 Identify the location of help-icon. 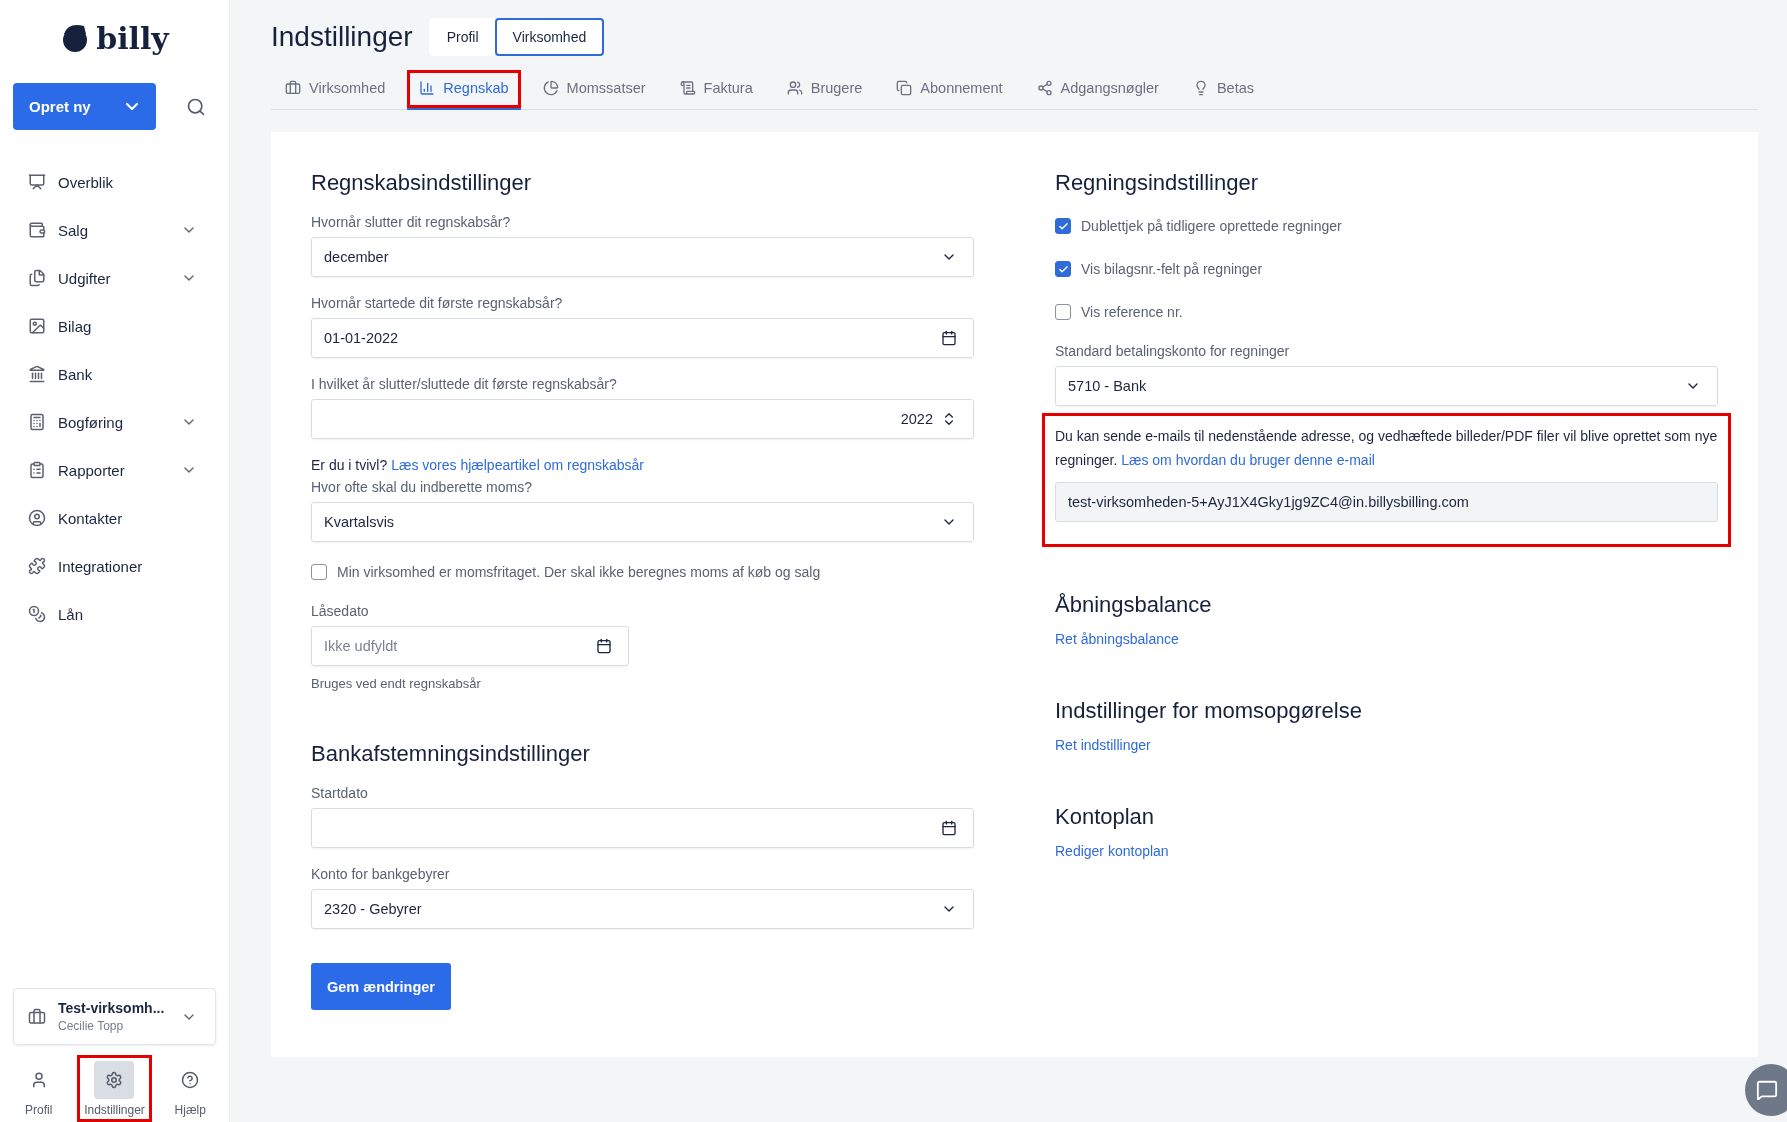
(190, 1080).